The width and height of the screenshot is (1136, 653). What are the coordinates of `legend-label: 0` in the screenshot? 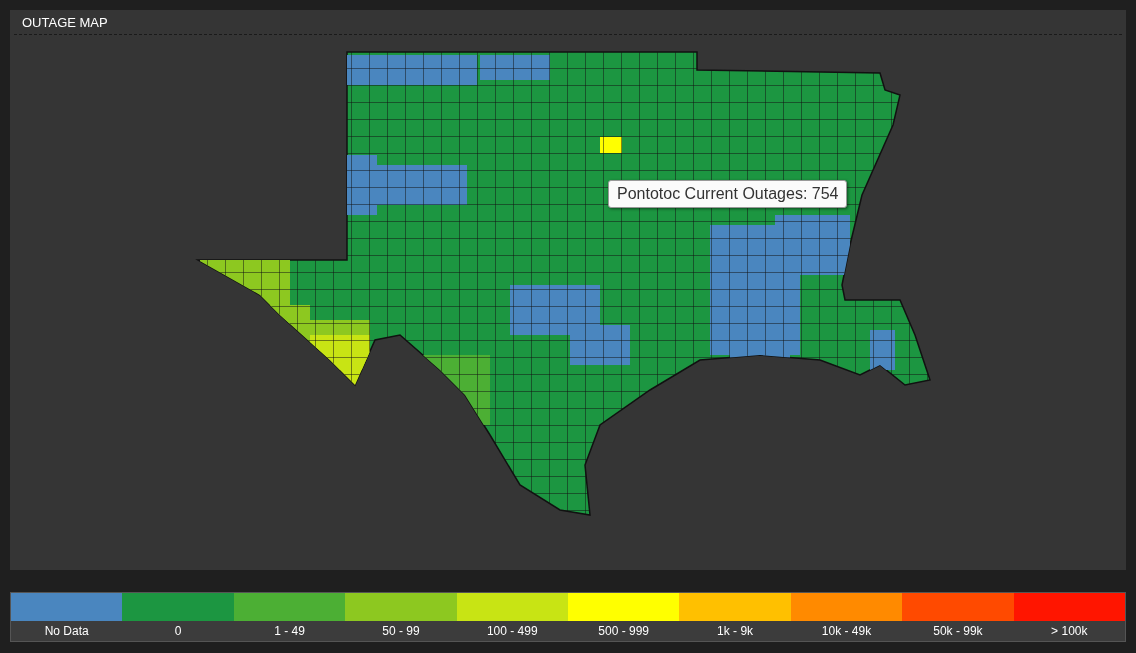 It's located at (178, 631).